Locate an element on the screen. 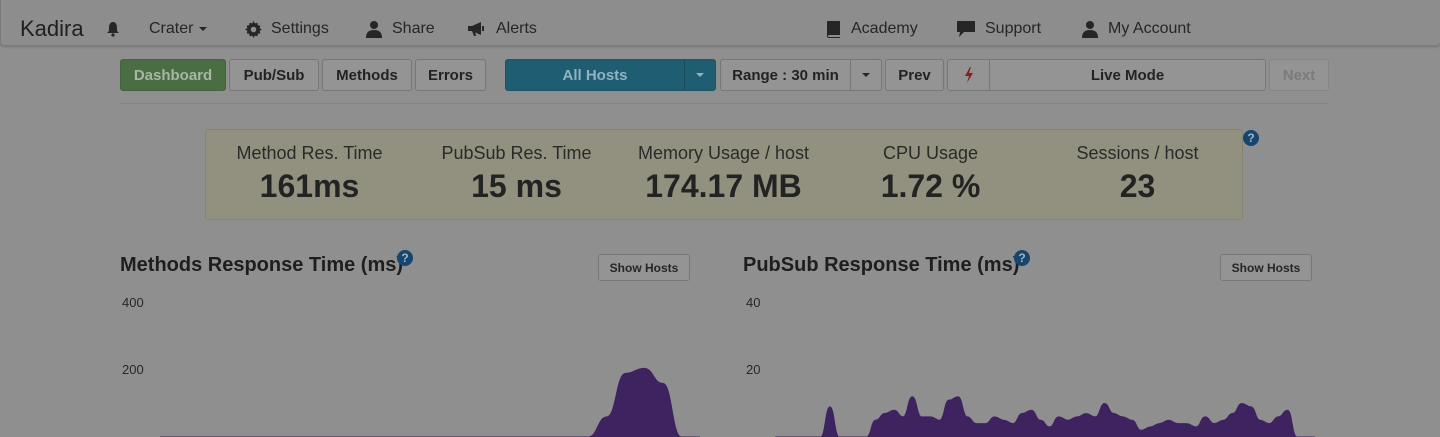 The height and width of the screenshot is (437, 1440). host-select-toggle is located at coordinates (700, 75).